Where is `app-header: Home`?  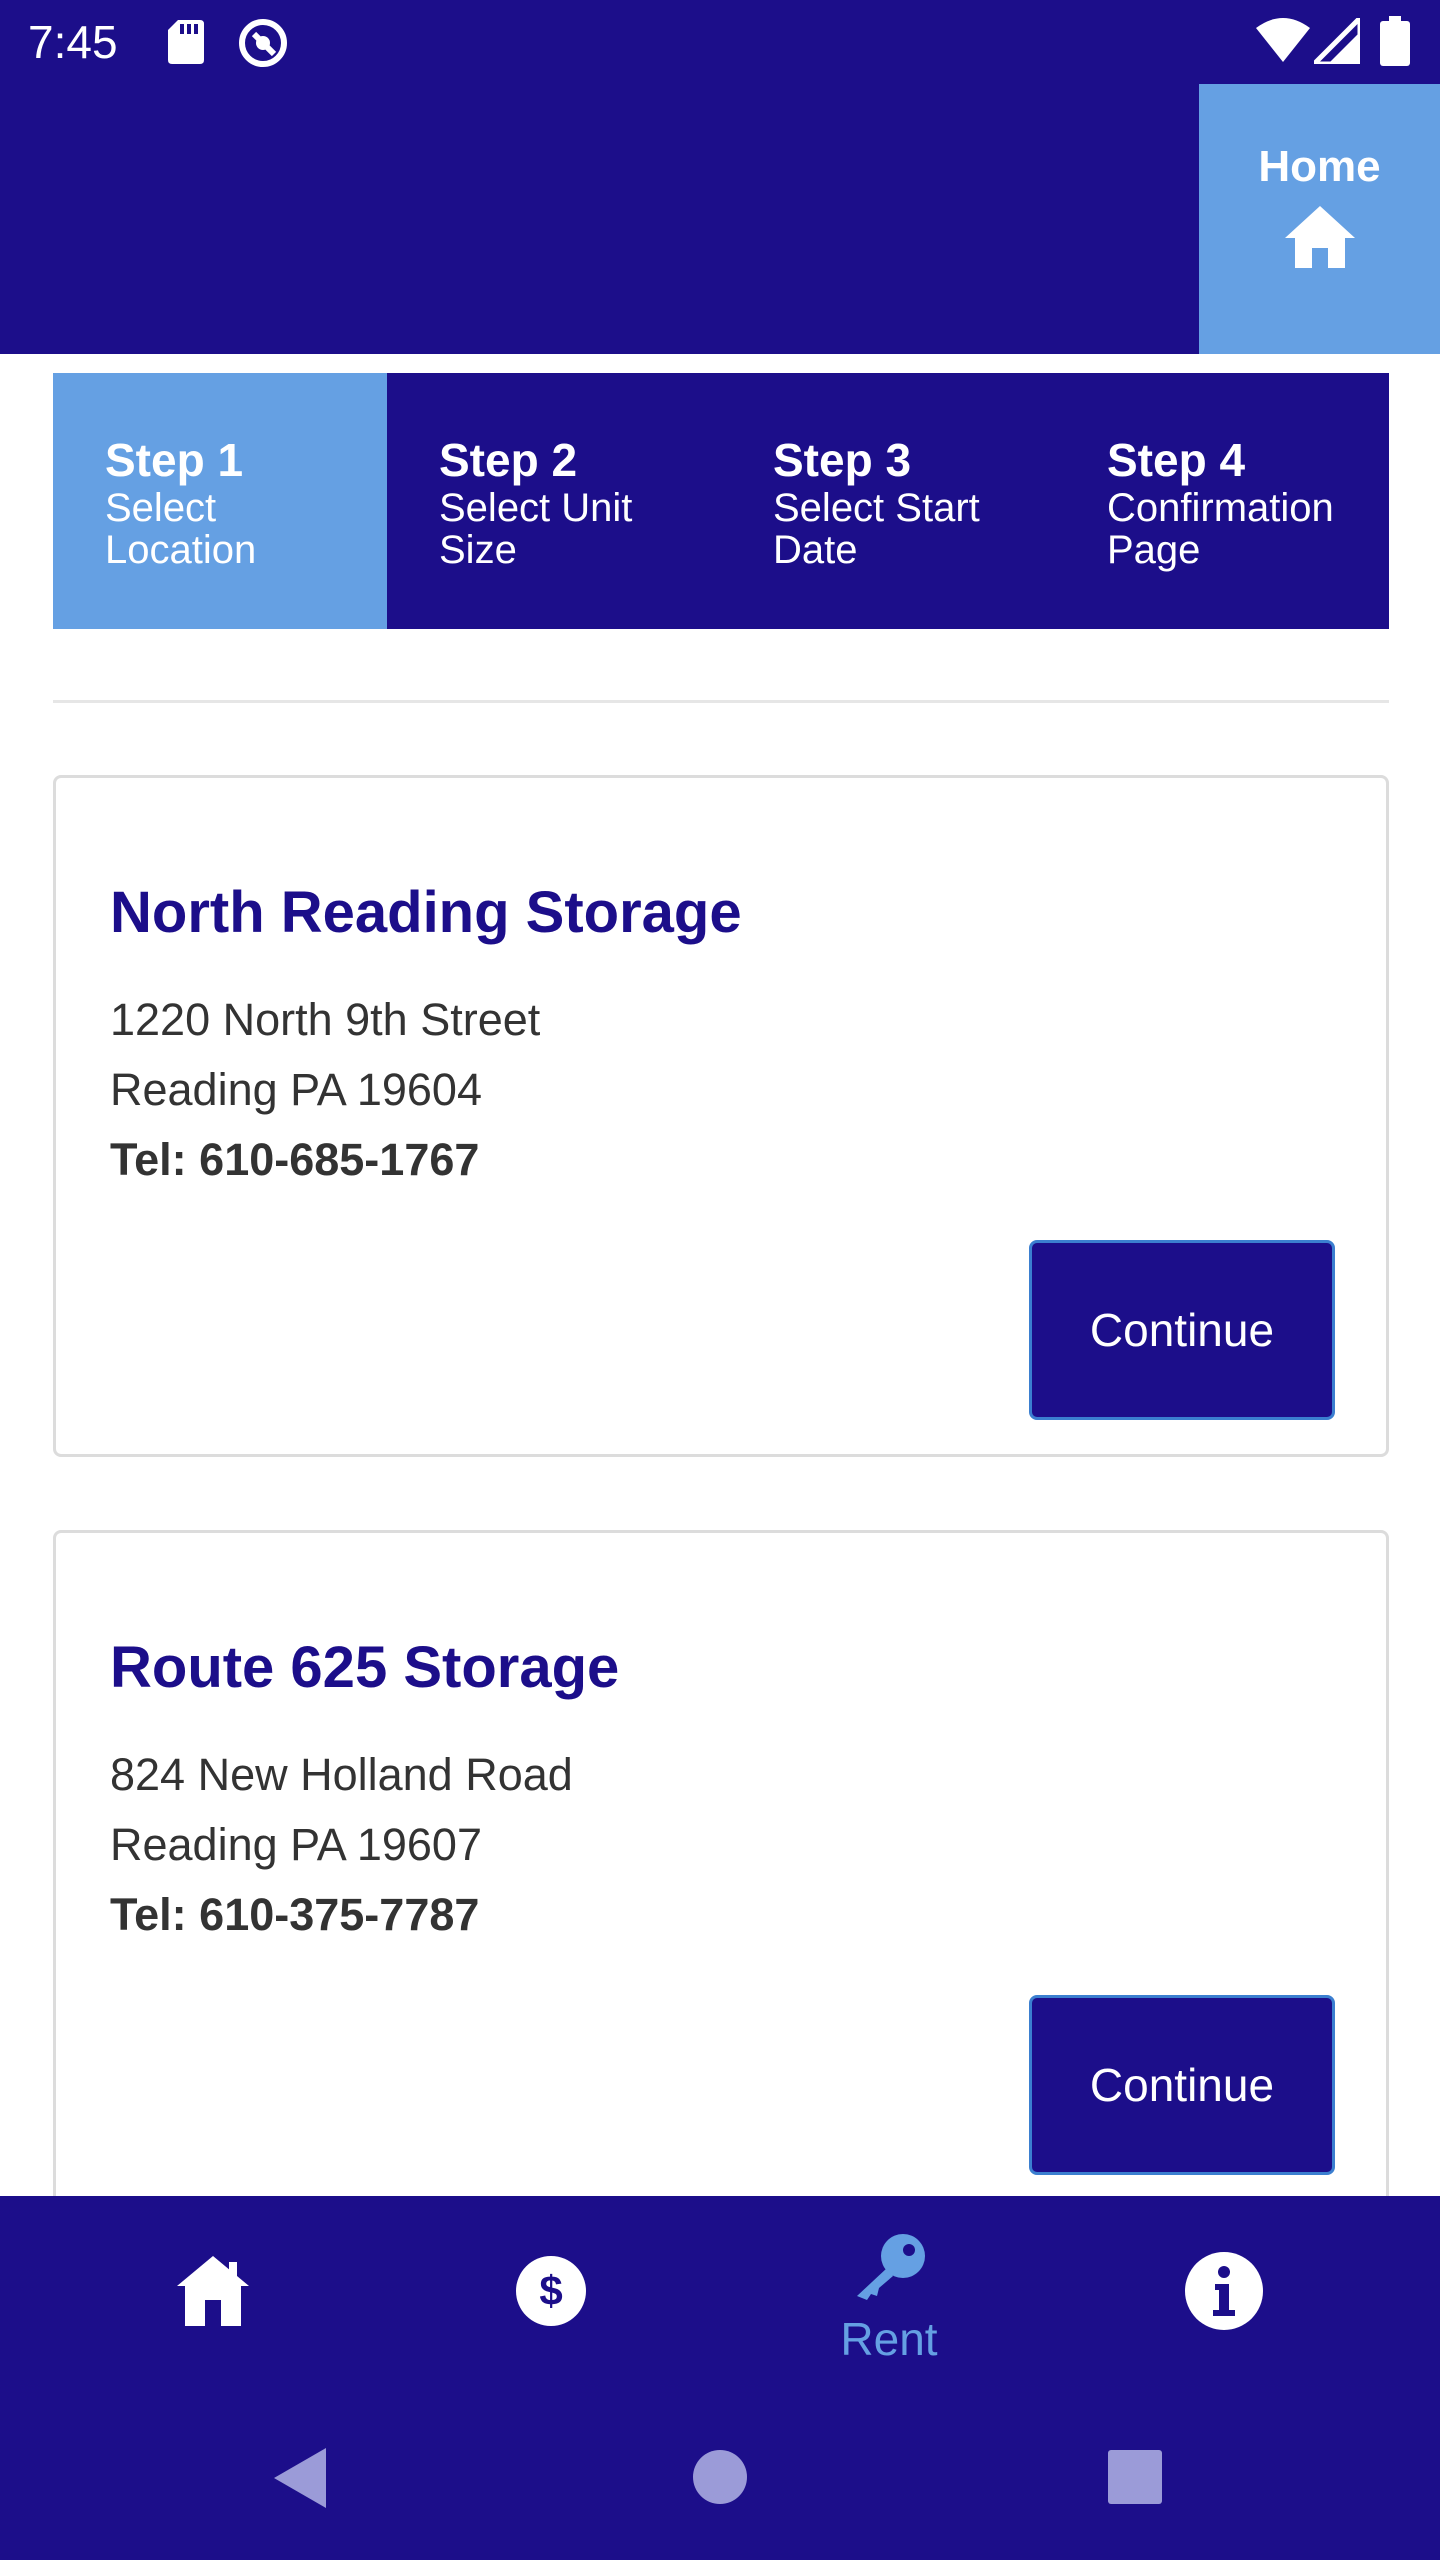
app-header: Home is located at coordinates (720, 219).